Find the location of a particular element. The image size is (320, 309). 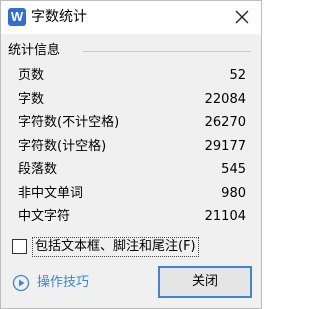

stat-label: 中文字符 is located at coordinates (44, 216).